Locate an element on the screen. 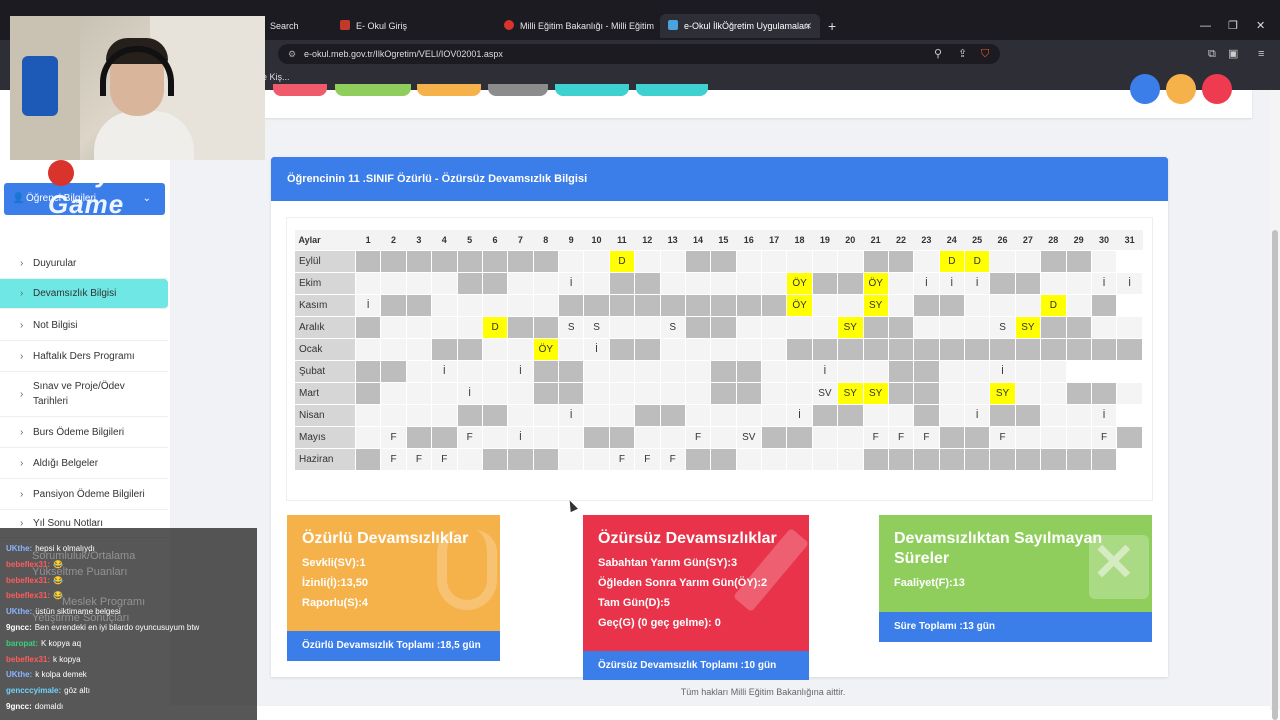  tab-search: Search is located at coordinates (297, 26).